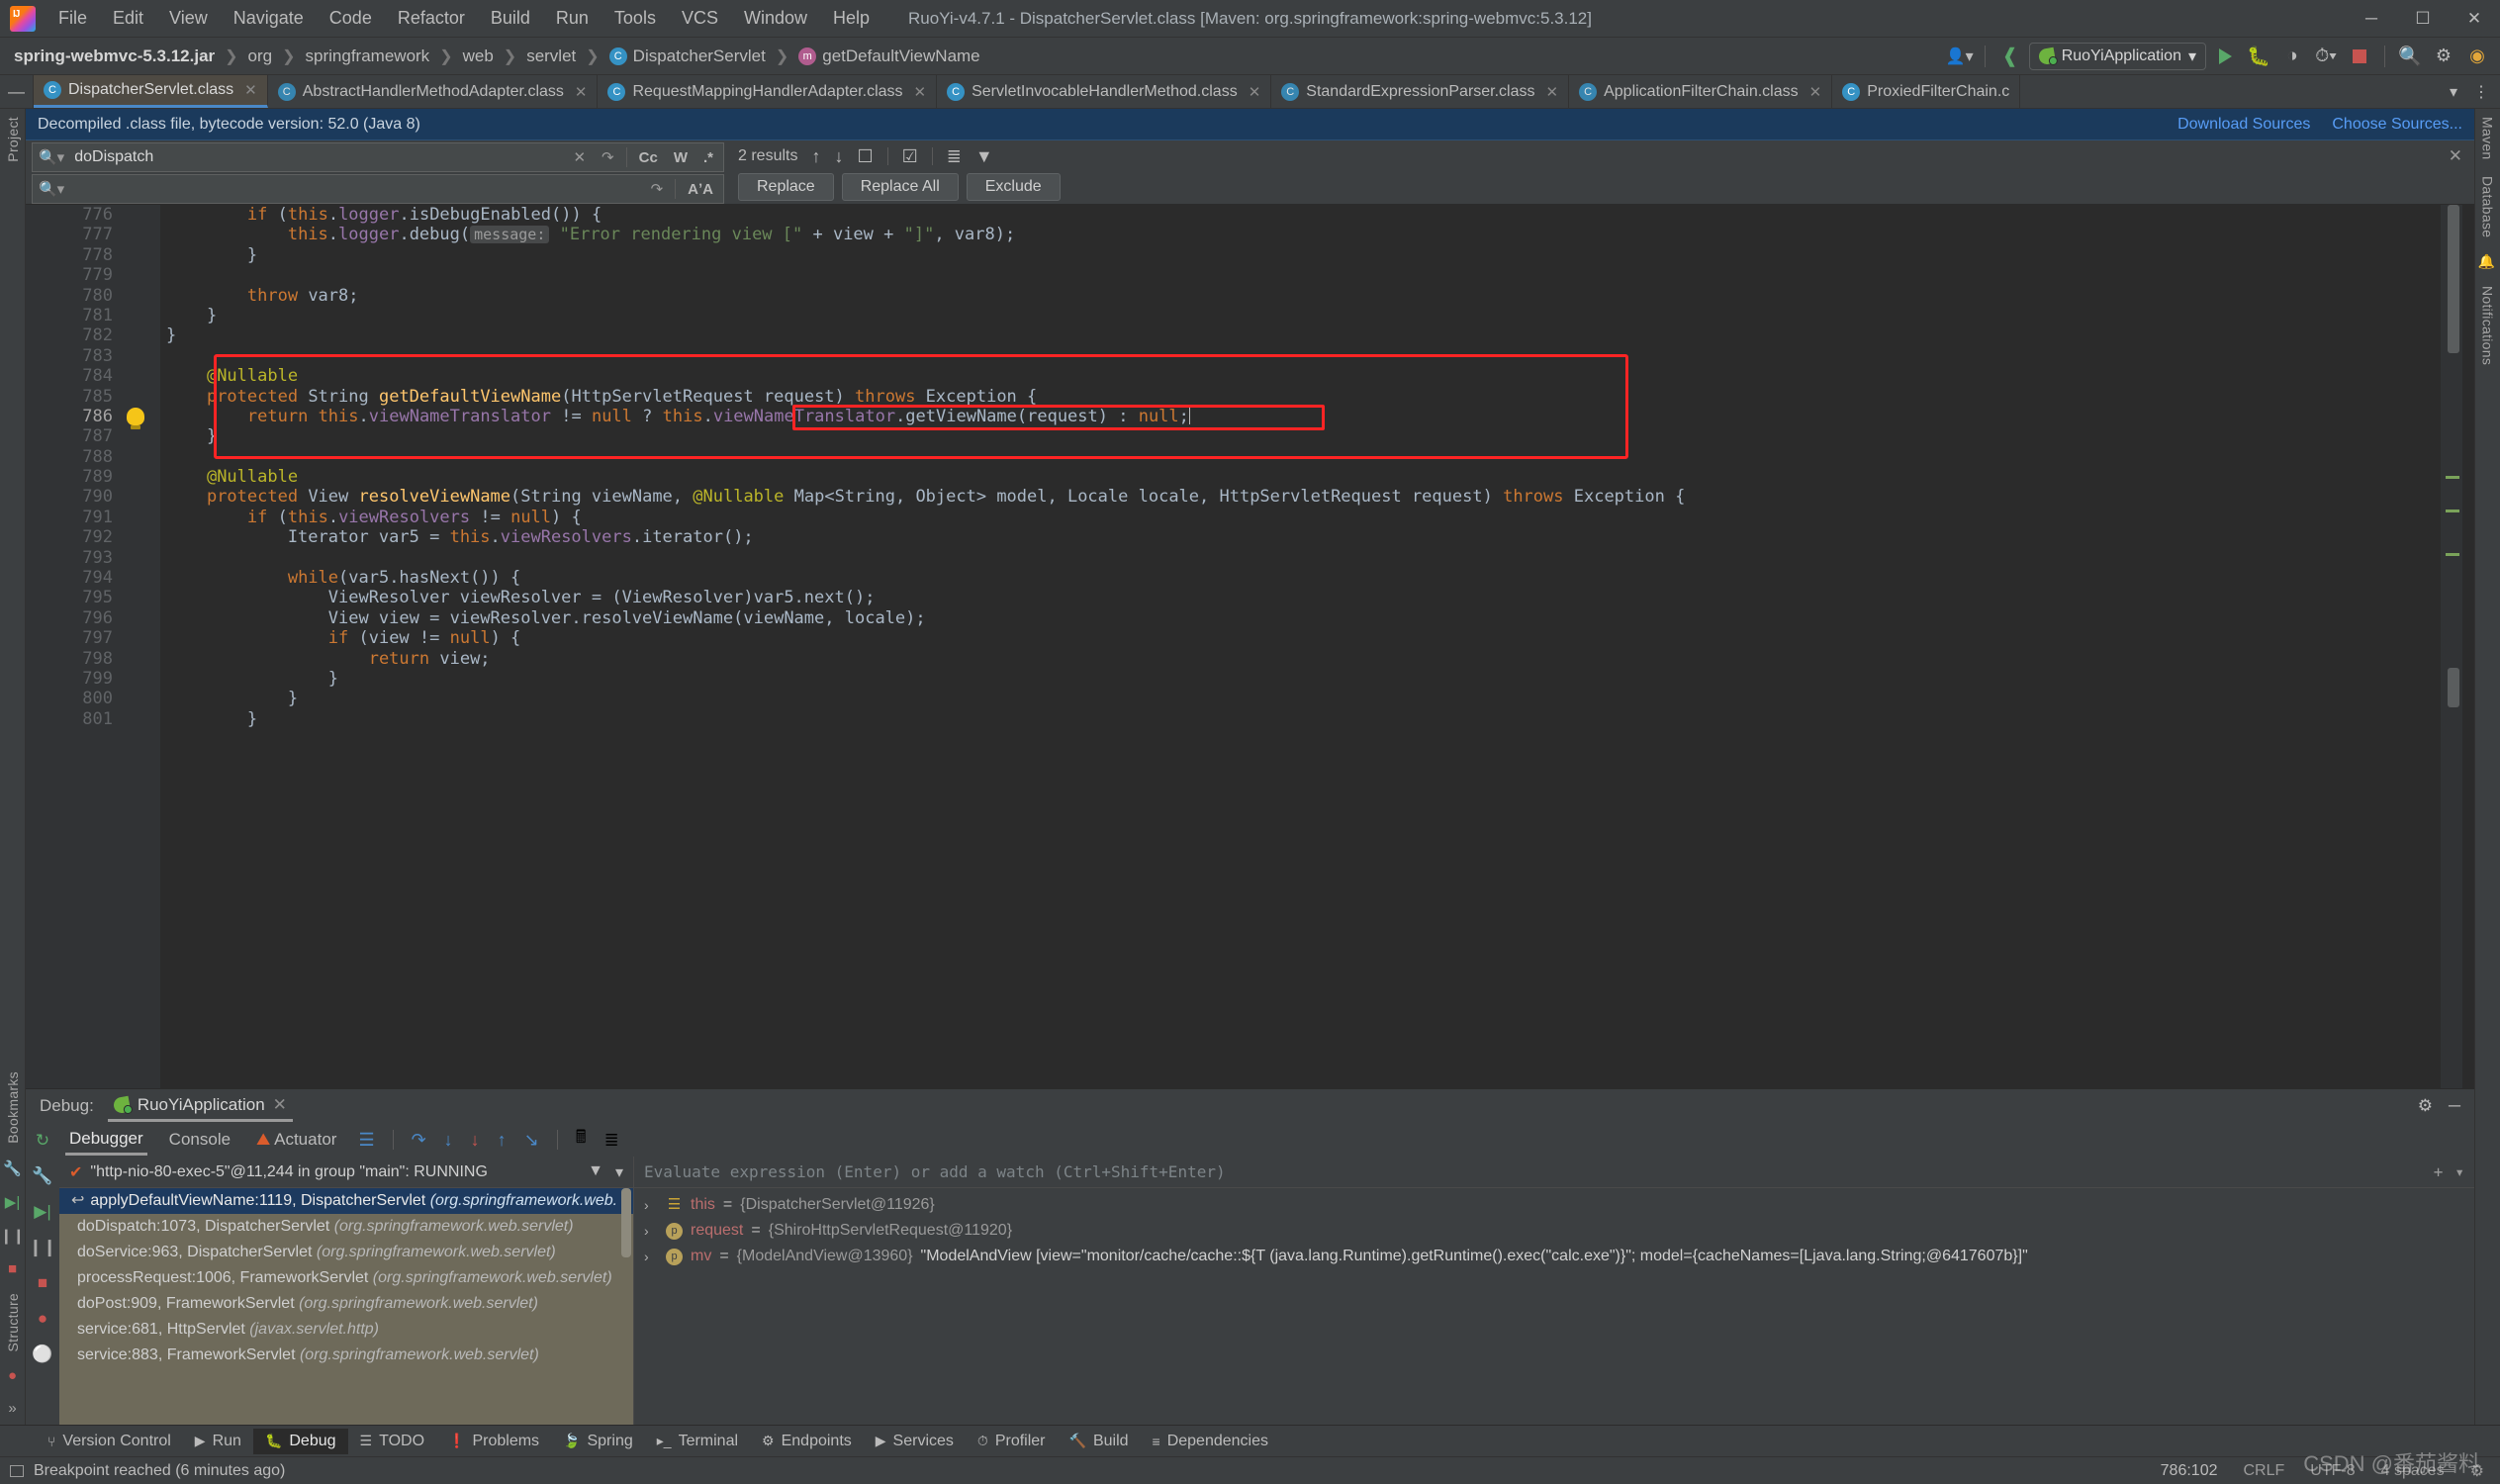 The image size is (2500, 1484). Describe the element at coordinates (392, 1441) in the screenshot. I see `tool-window-todo: ☰ TODO` at that location.